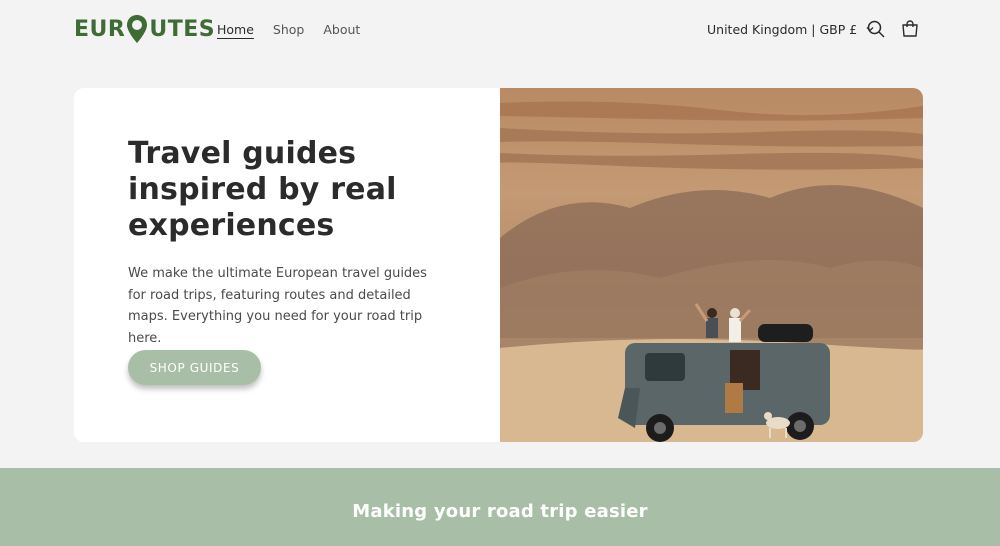 This screenshot has width=1000, height=546. Describe the element at coordinates (235, 29) in the screenshot. I see `nav-item-home: Home` at that location.